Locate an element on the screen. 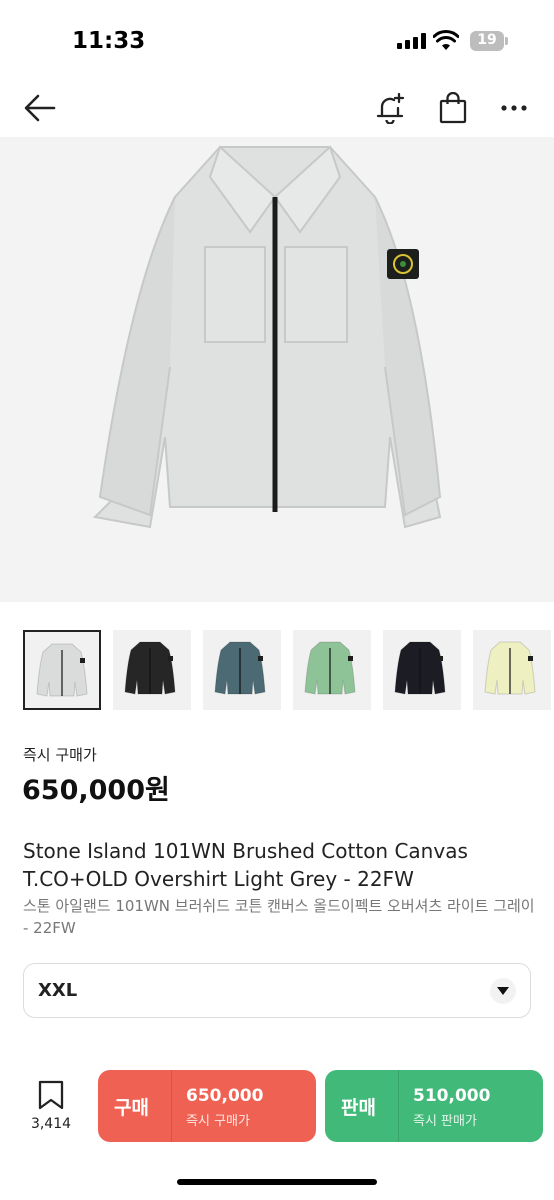  buy-button-price: 650,000 is located at coordinates (225, 1096).